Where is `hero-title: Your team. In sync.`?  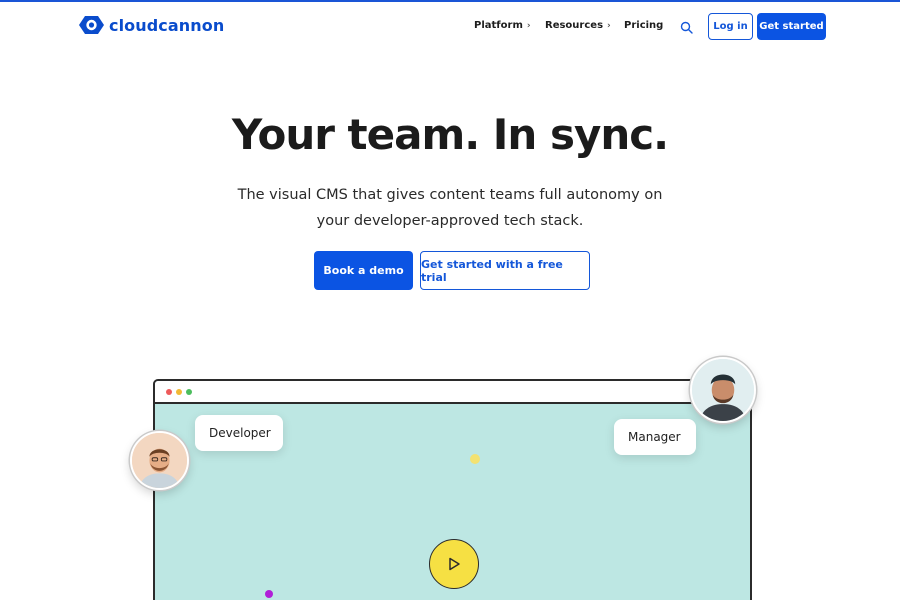 hero-title: Your team. In sync. is located at coordinates (450, 134).